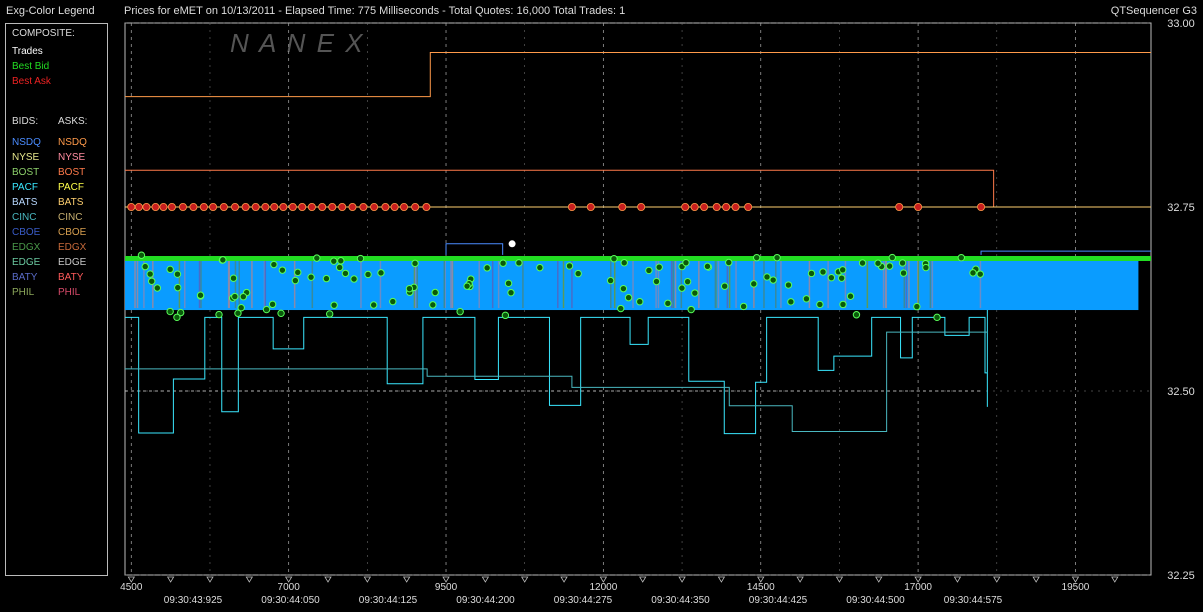 Image resolution: width=1203 pixels, height=612 pixels. Describe the element at coordinates (290, 600) in the screenshot. I see `time-label: 09:30:44:050` at that location.